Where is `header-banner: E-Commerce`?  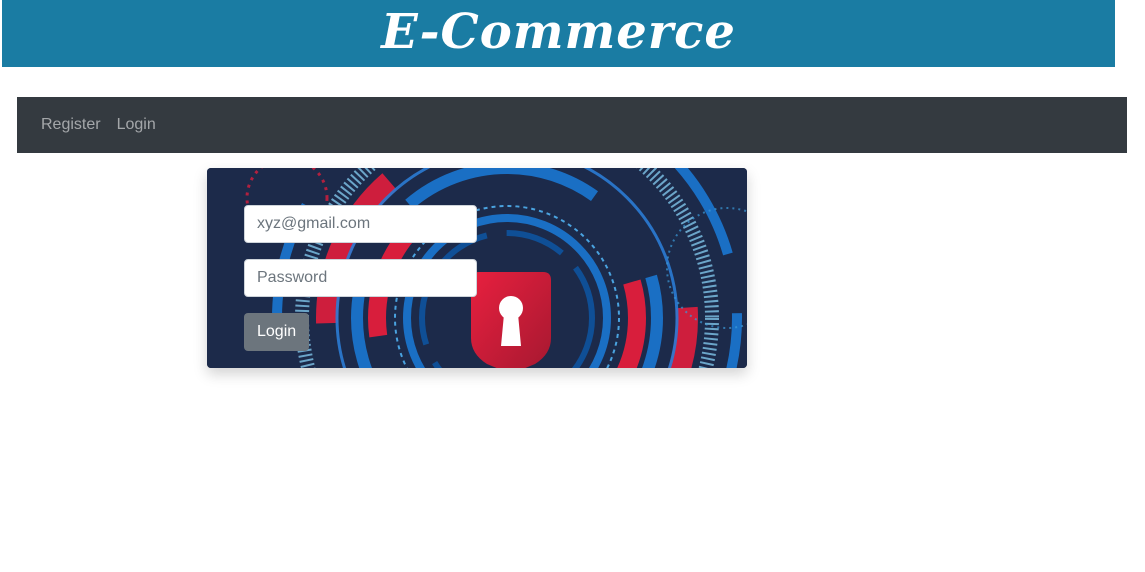
header-banner: E-Commerce is located at coordinates (558, 33).